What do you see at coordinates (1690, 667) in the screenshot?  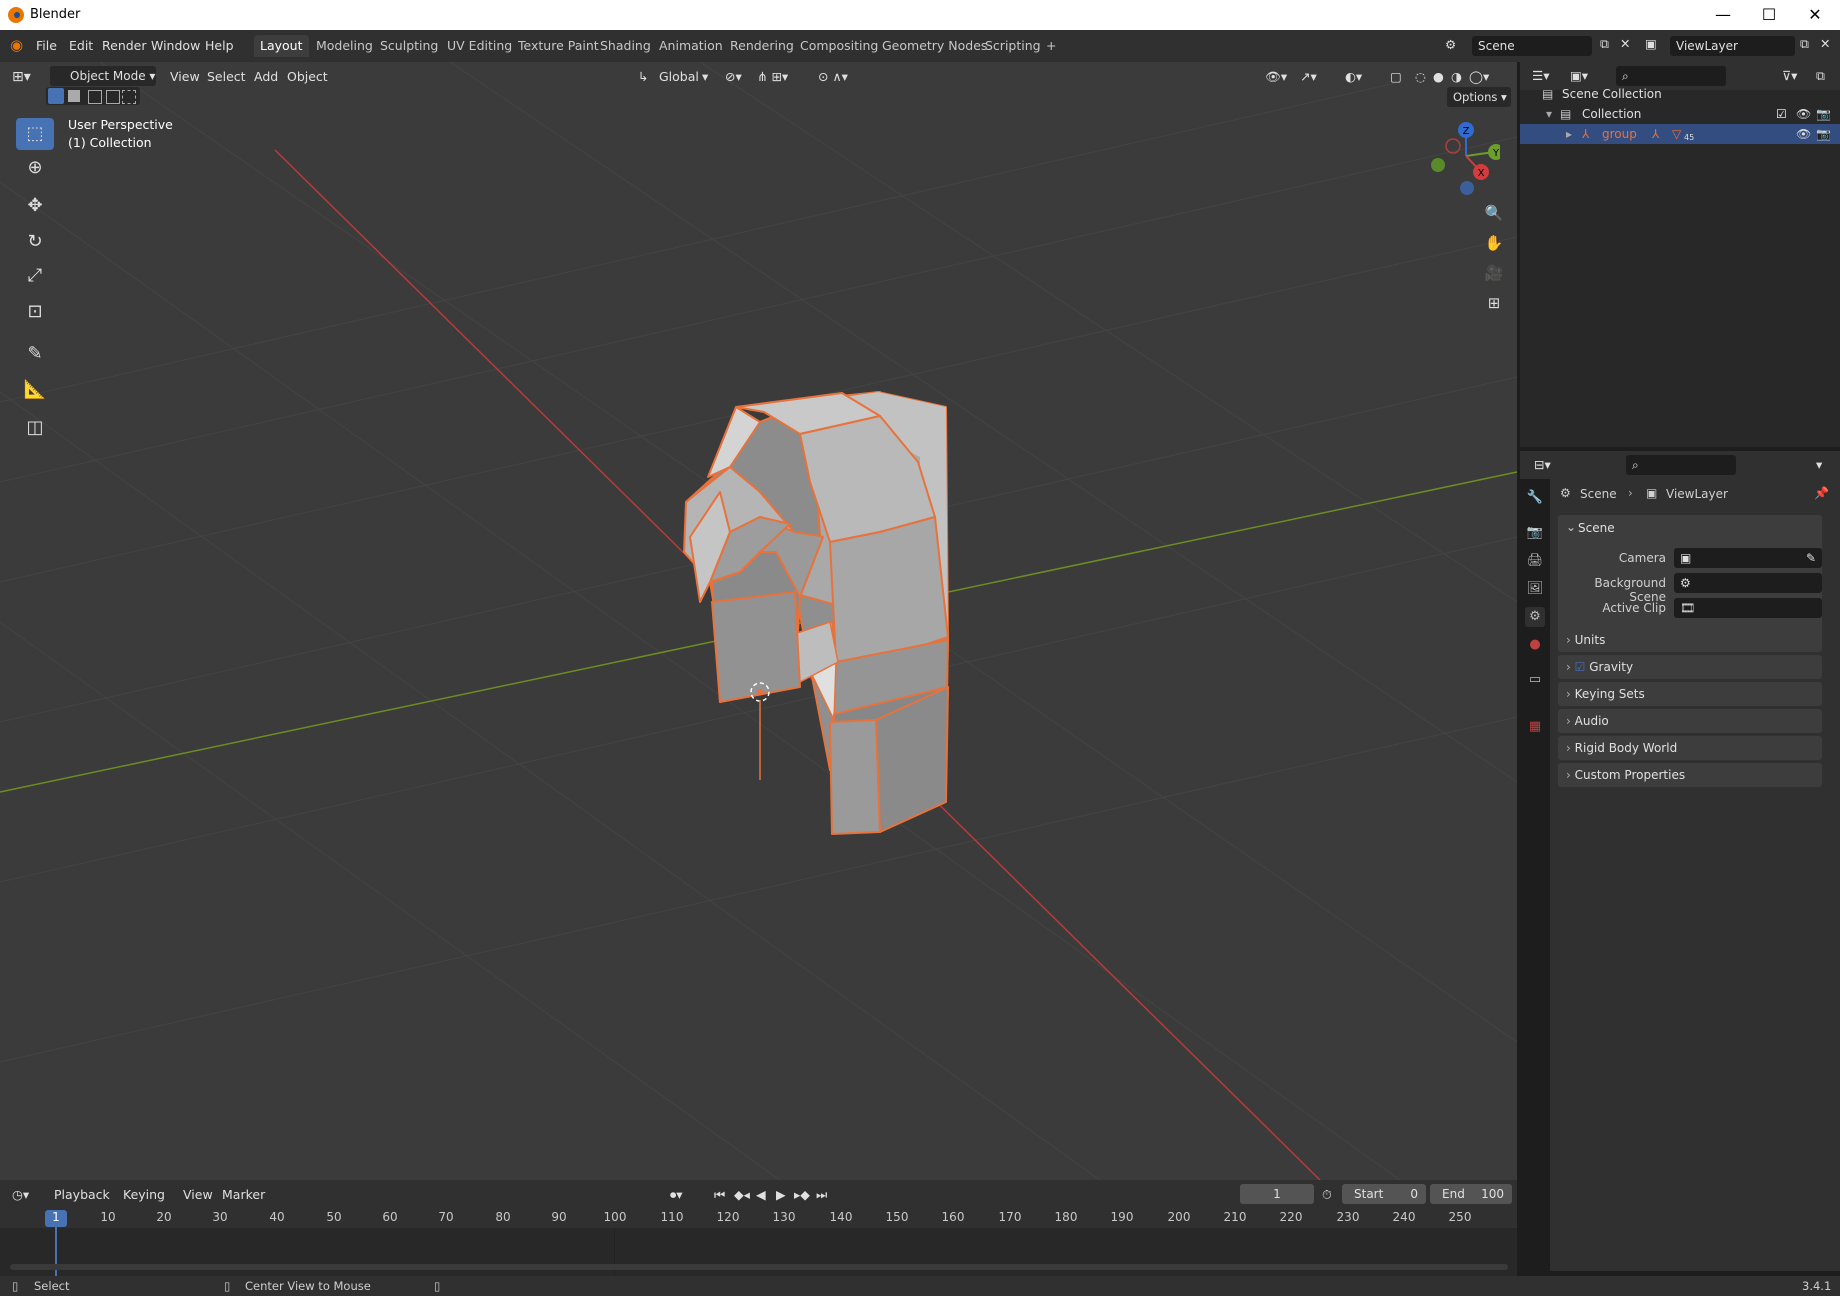 I see `gravity-panel: › ☑ Gravity` at bounding box center [1690, 667].